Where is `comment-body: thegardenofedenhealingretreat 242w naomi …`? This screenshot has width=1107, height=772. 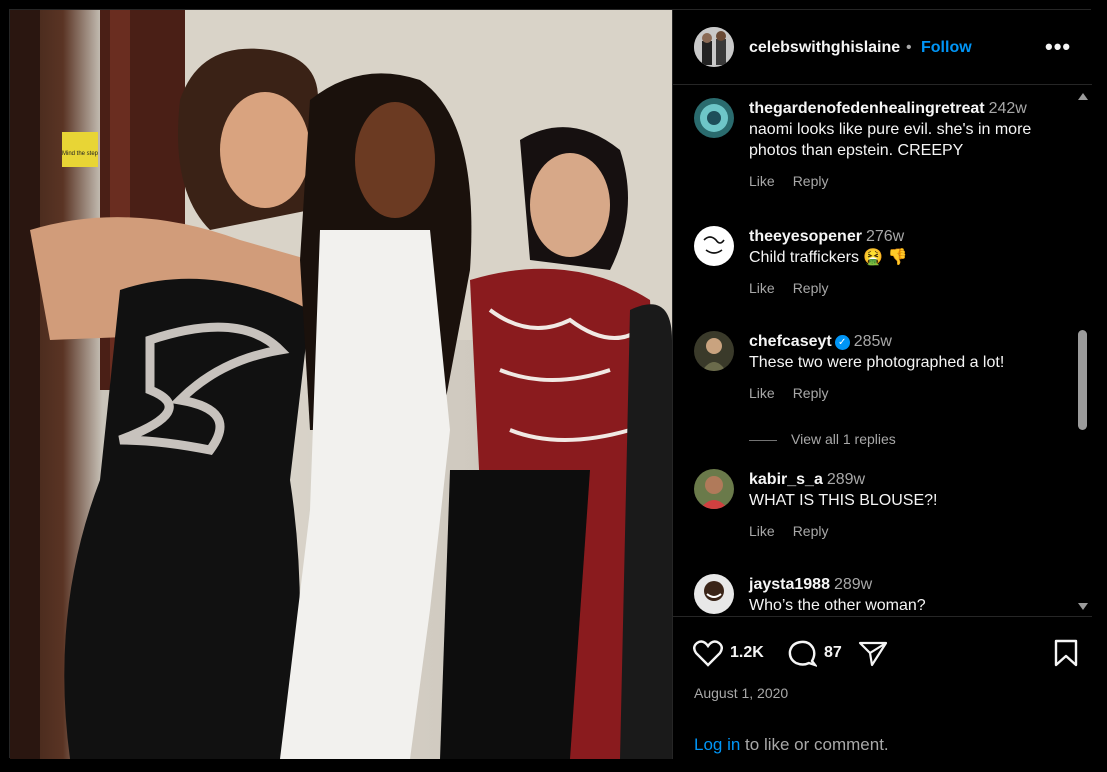 comment-body: thegardenofedenhealingretreat 242w naomi … is located at coordinates (904, 143).